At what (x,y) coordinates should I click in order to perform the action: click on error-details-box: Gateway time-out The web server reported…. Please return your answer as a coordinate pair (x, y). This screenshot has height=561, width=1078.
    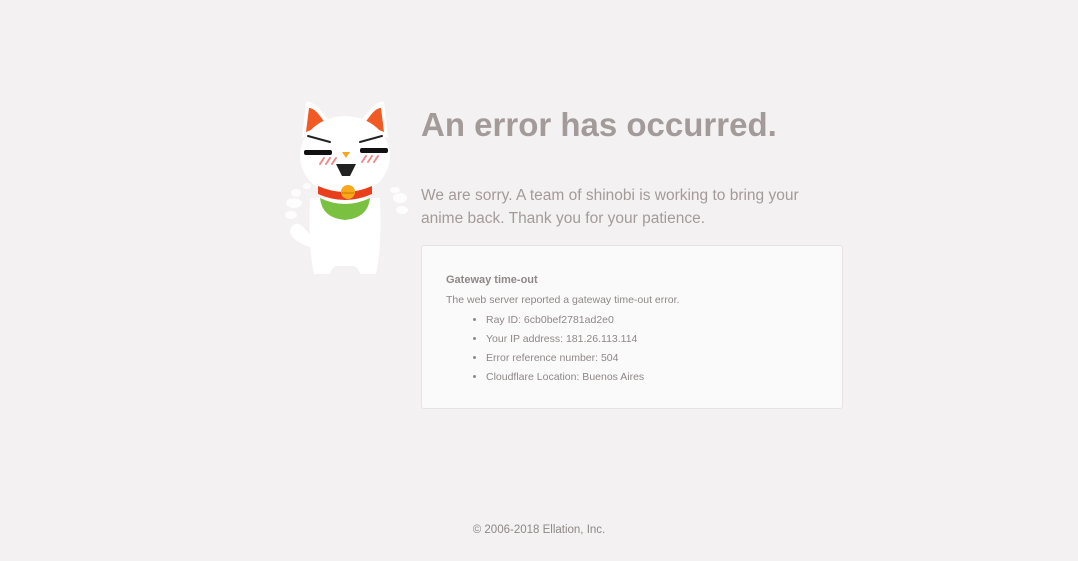
    Looking at the image, I should click on (632, 327).